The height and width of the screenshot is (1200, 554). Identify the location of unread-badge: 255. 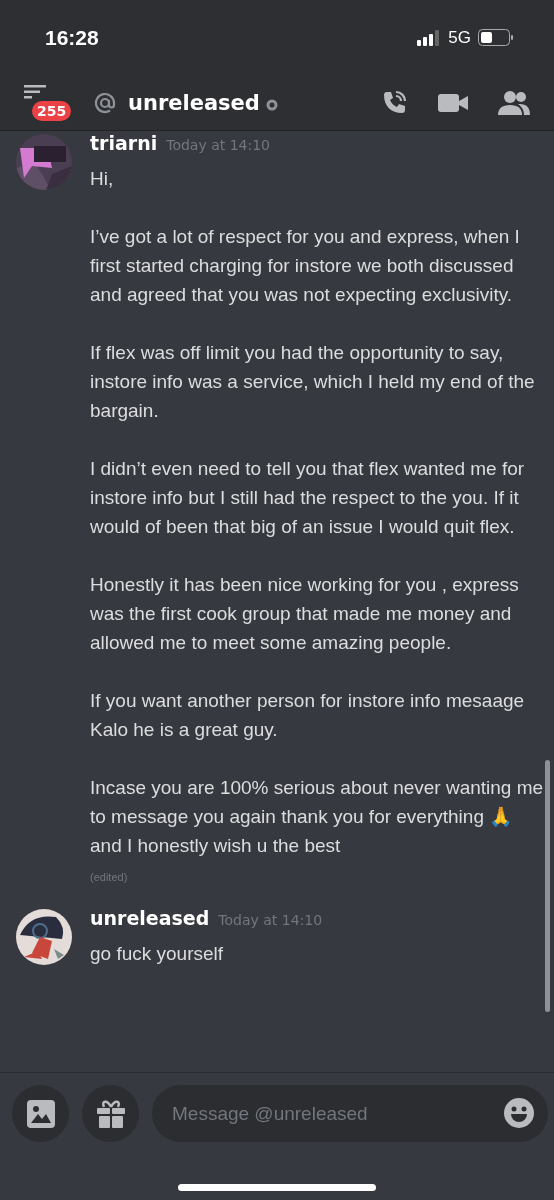
(52, 111).